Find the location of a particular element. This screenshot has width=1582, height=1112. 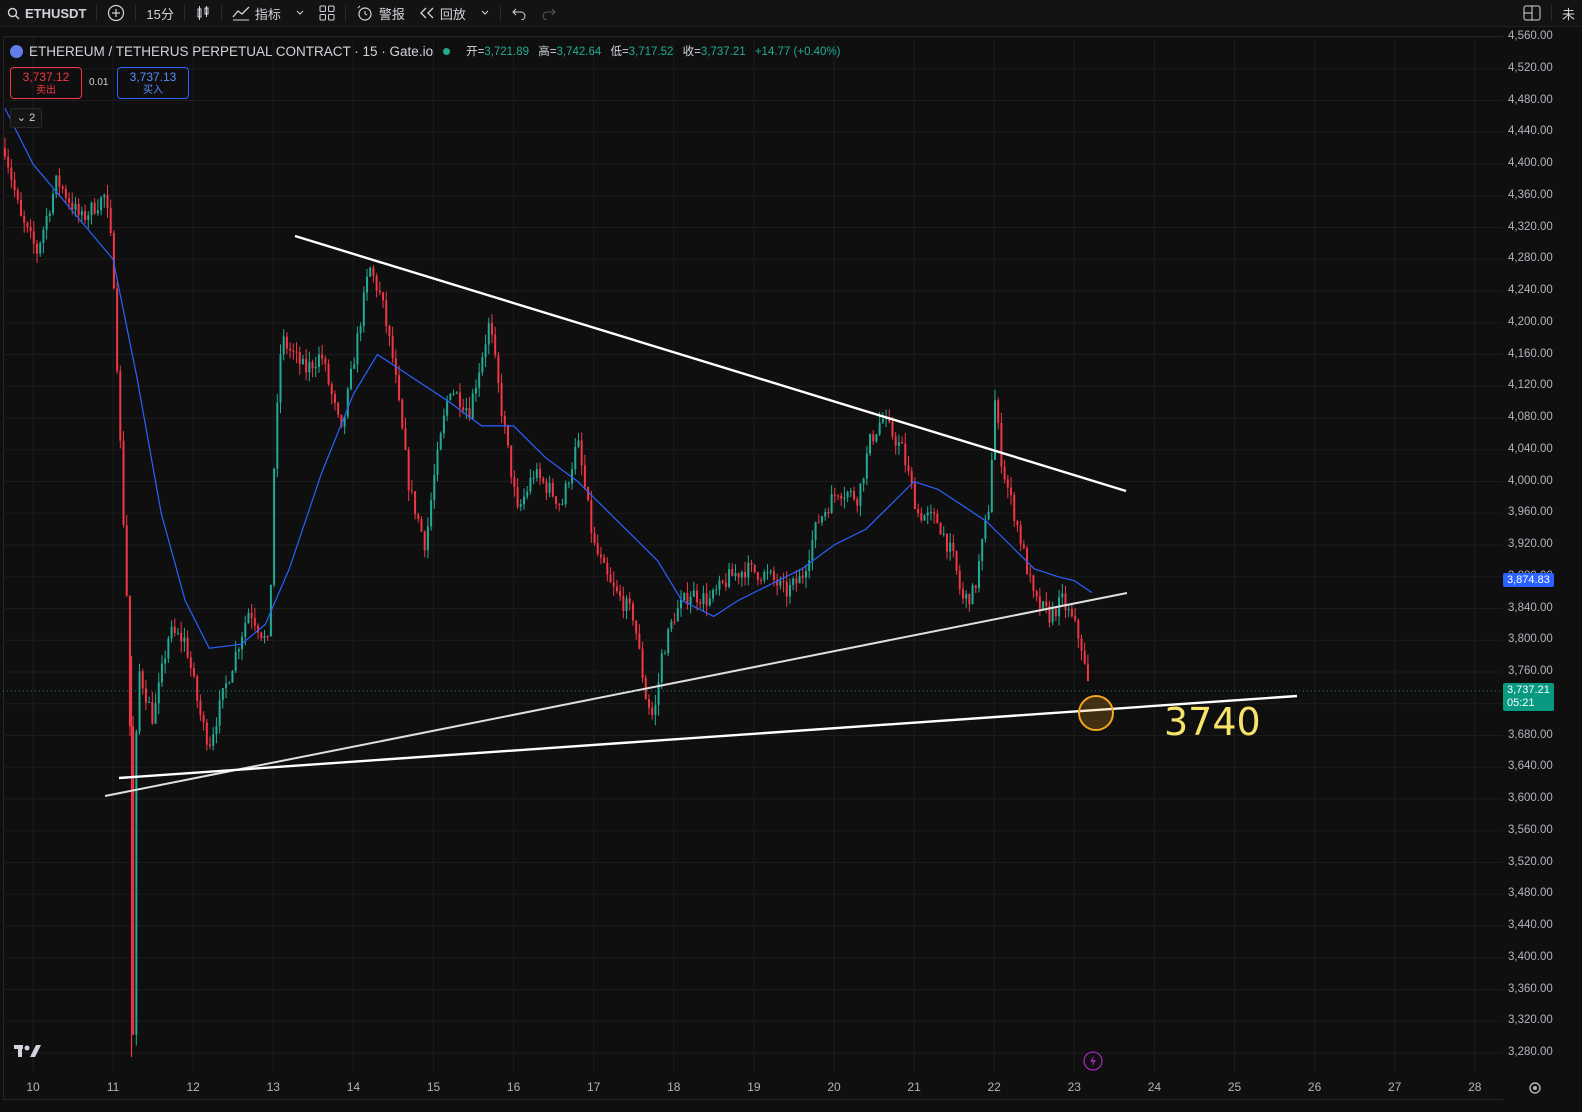

price-tick-label: 3,560.00 is located at coordinates (1530, 829).